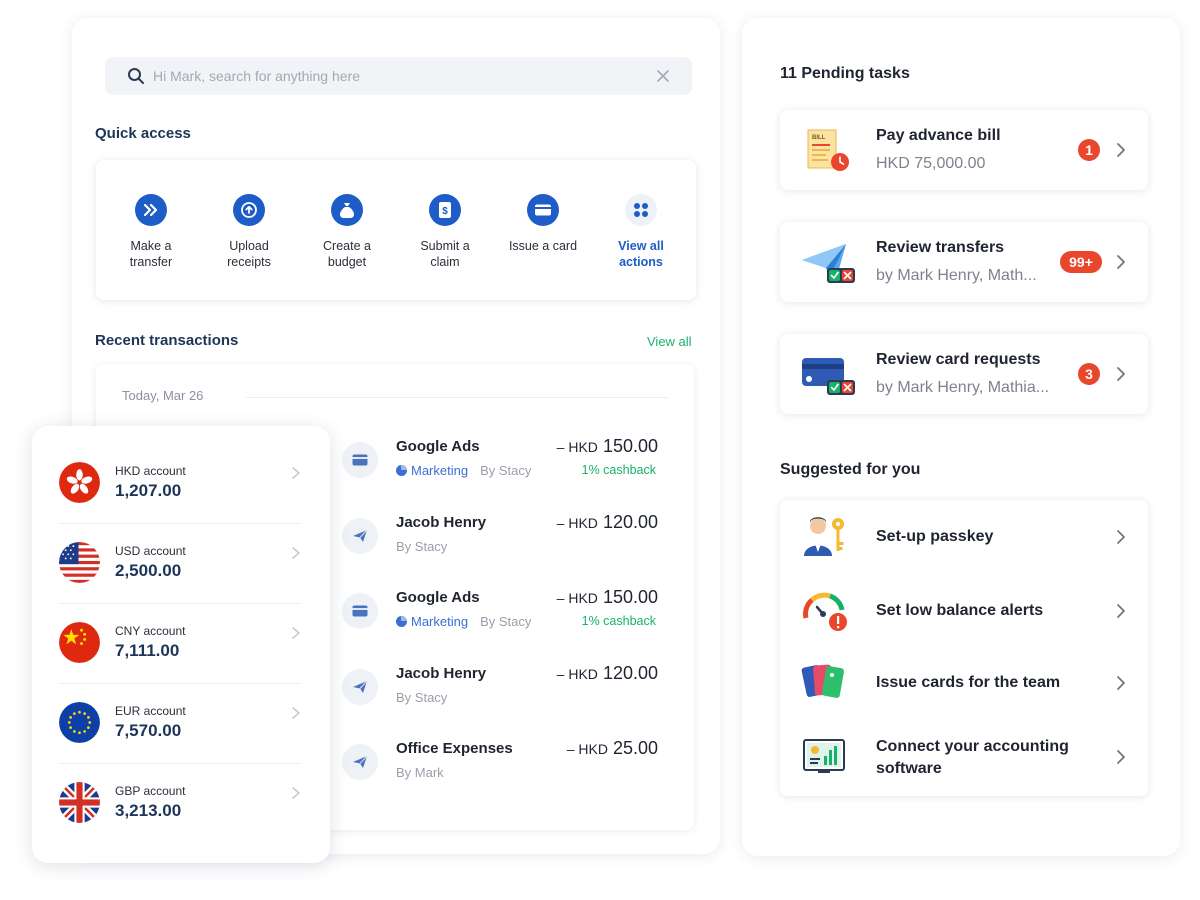 The image size is (1200, 900). What do you see at coordinates (1089, 374) in the screenshot?
I see `task-count-badge: 3` at bounding box center [1089, 374].